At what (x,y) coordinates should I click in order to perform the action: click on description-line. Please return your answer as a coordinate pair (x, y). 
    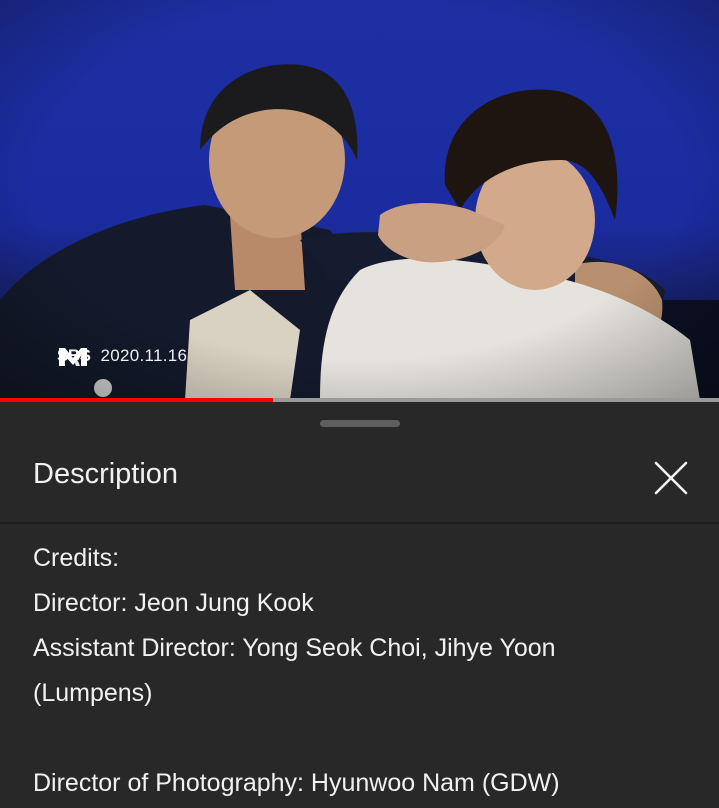
    Looking at the image, I should click on (363, 738).